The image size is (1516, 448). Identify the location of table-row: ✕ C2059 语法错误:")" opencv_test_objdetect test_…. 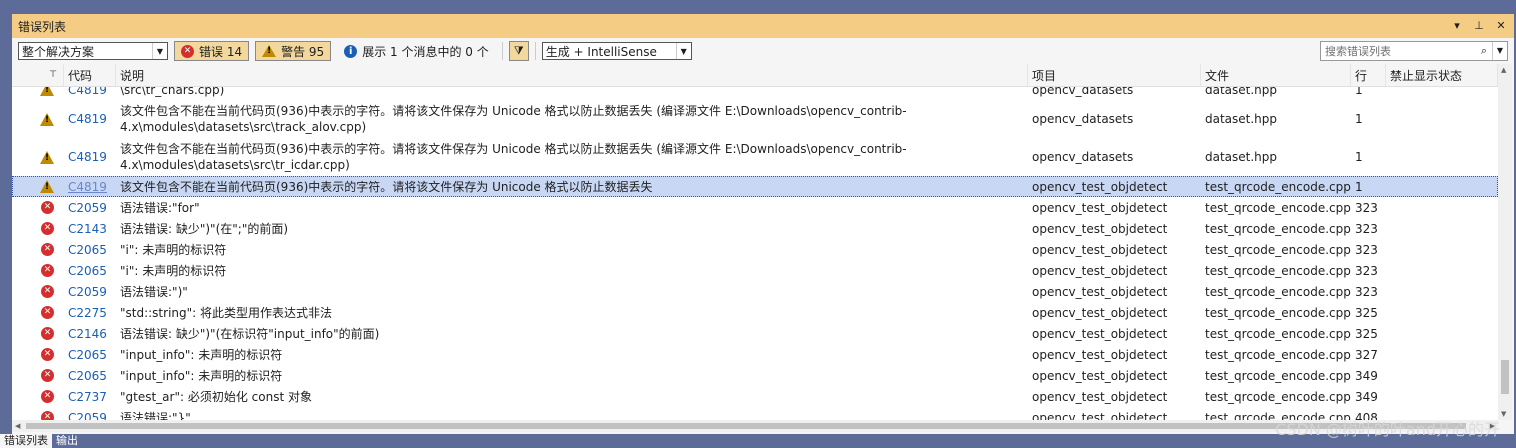
(755, 291).